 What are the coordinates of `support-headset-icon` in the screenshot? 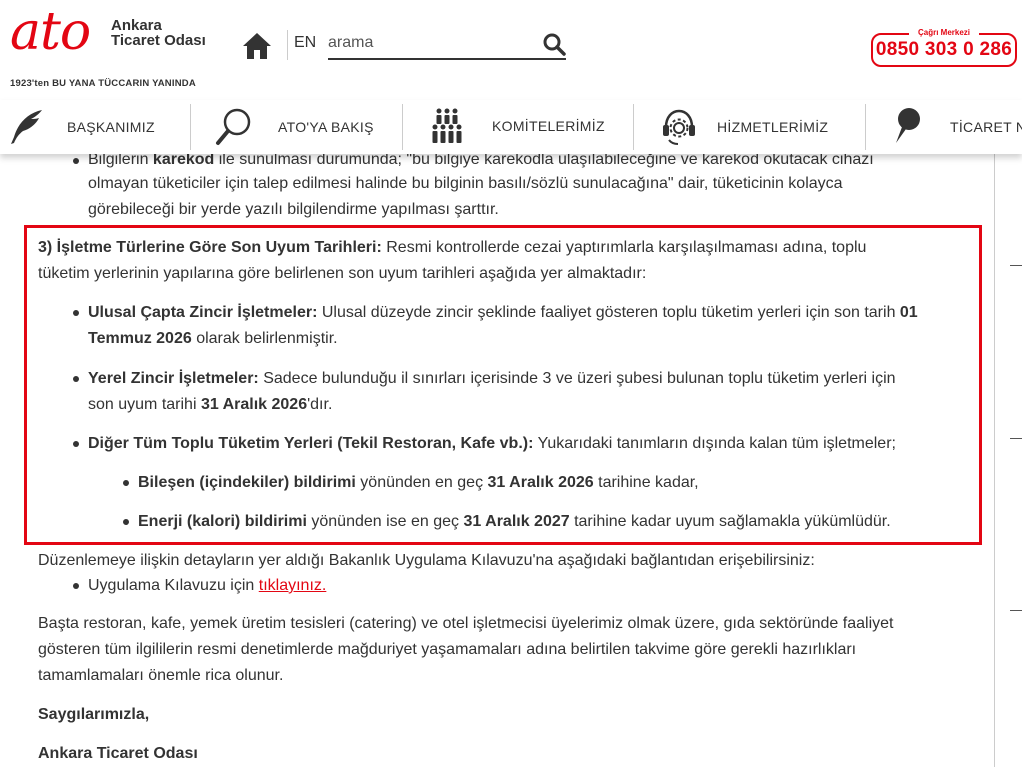 It's located at (679, 127).